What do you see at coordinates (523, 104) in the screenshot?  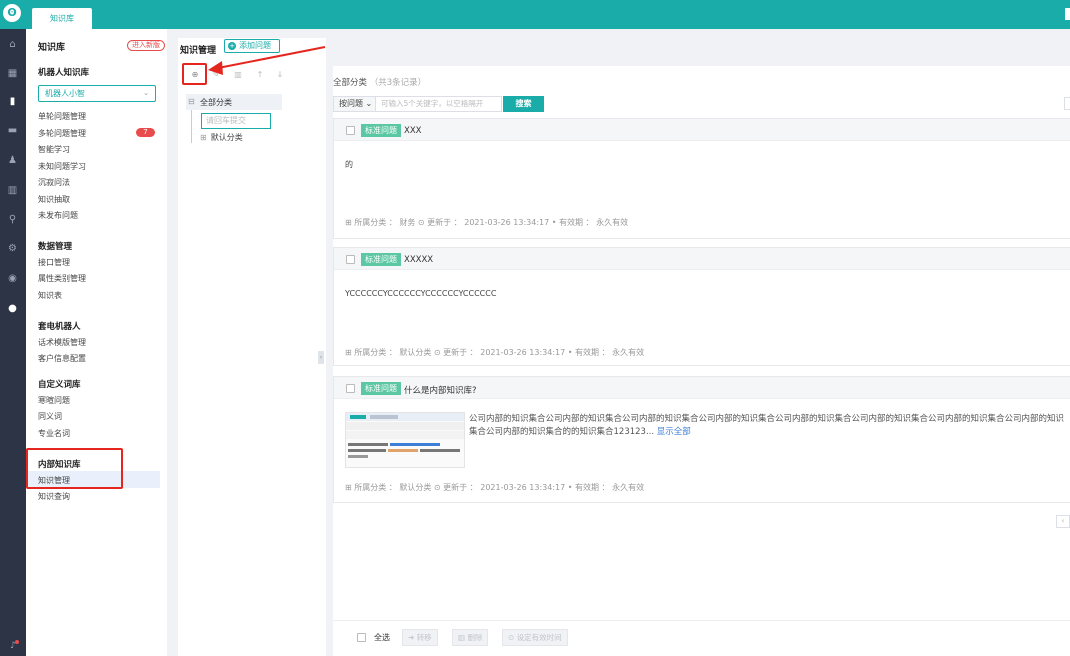 I see `search-button: 搜索` at bounding box center [523, 104].